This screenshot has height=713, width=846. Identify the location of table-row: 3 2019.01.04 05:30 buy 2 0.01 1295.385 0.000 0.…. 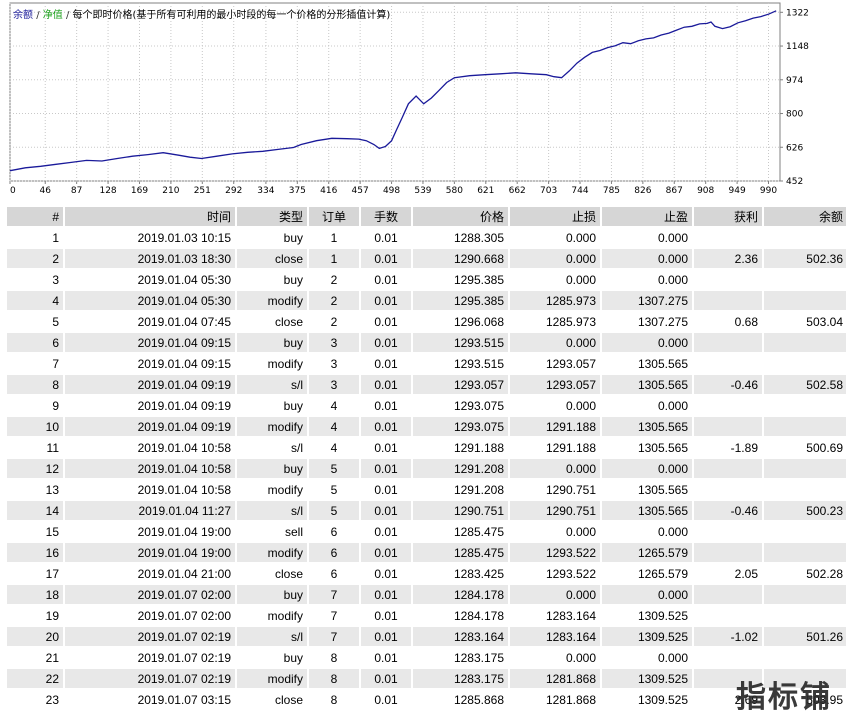
(426, 279).